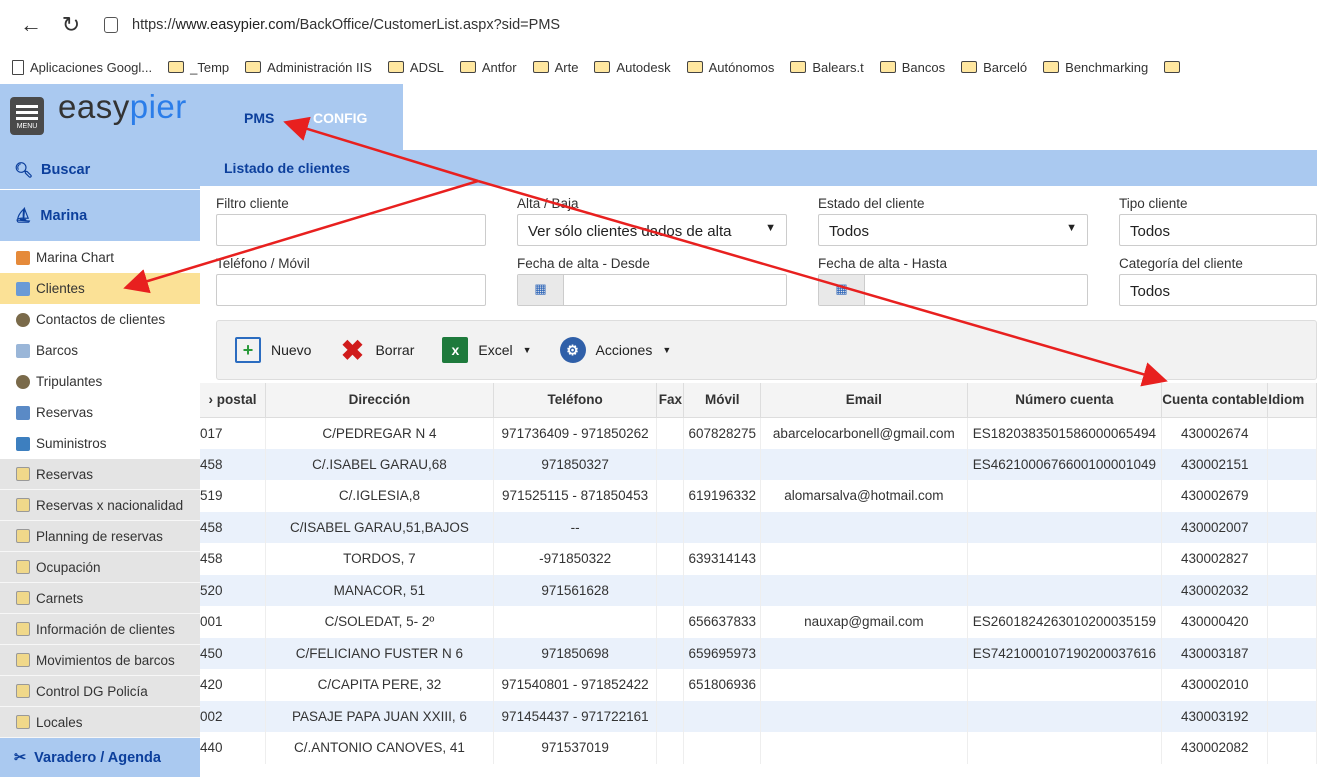 The height and width of the screenshot is (778, 1317). I want to click on bookmark-item: Benchmarking, so click(1095, 67).